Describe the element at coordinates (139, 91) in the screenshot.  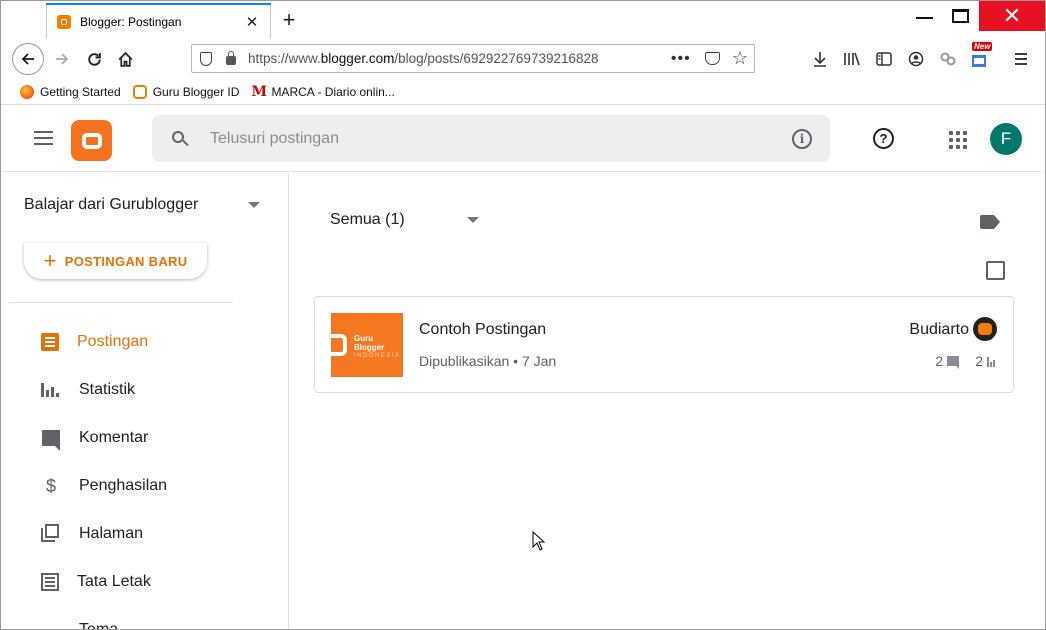
I see `blogger-icon` at that location.